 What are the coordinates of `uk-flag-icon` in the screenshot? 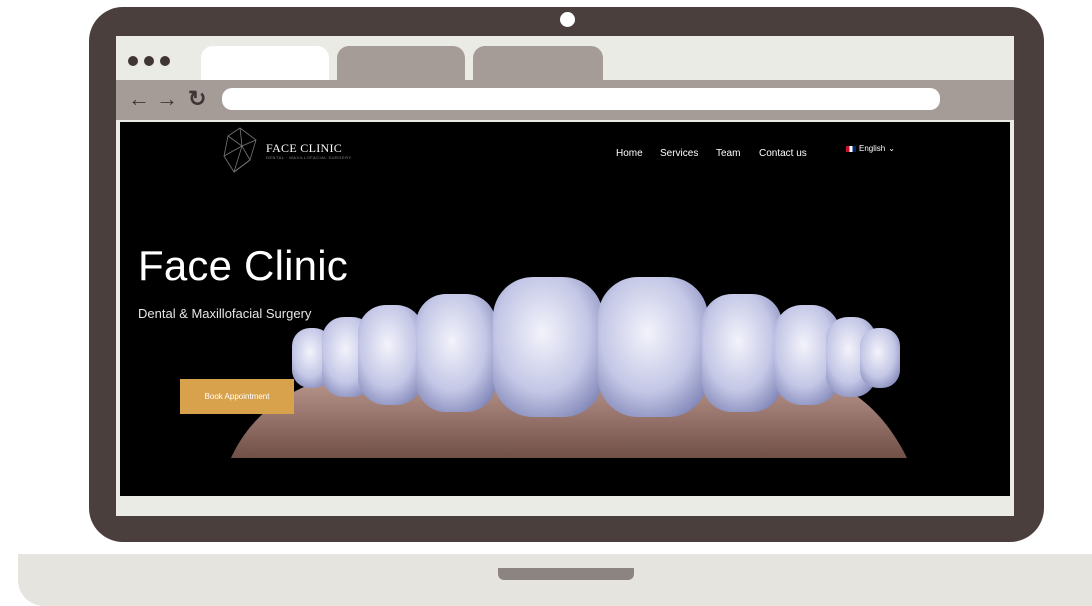 It's located at (851, 148).